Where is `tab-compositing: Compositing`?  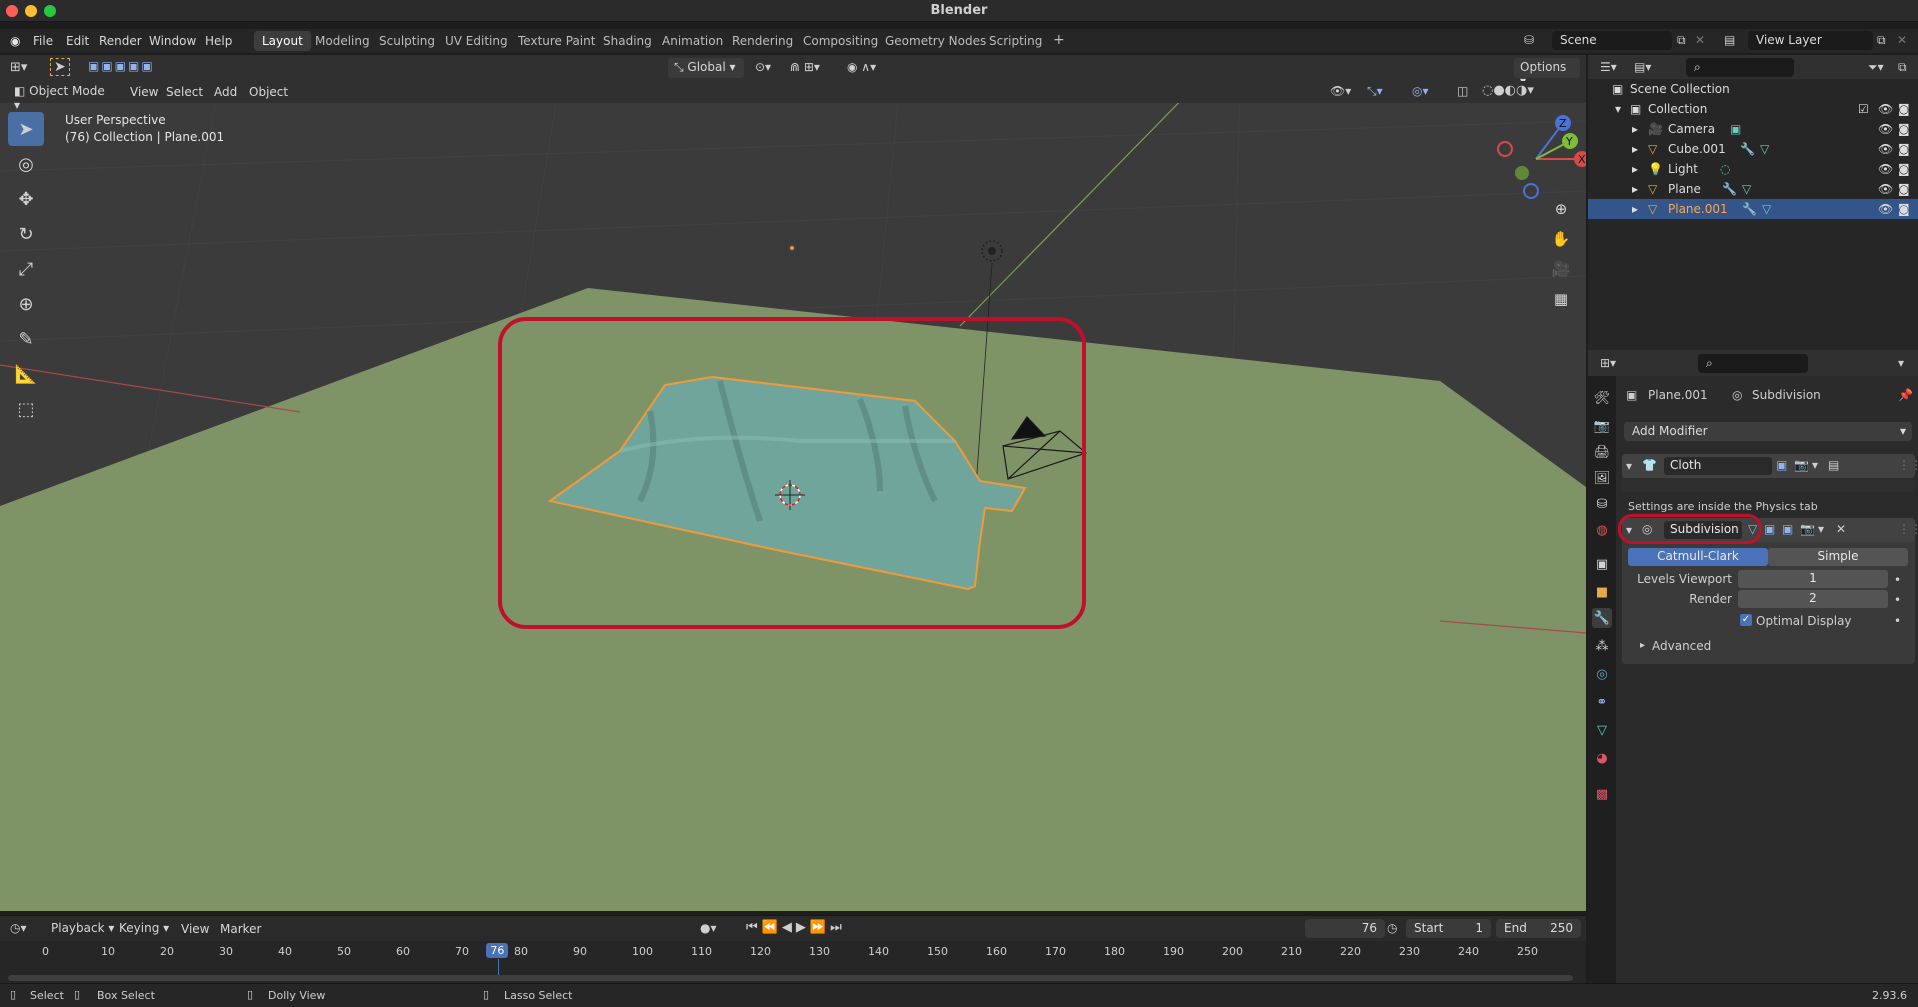
tab-compositing: Compositing is located at coordinates (840, 41).